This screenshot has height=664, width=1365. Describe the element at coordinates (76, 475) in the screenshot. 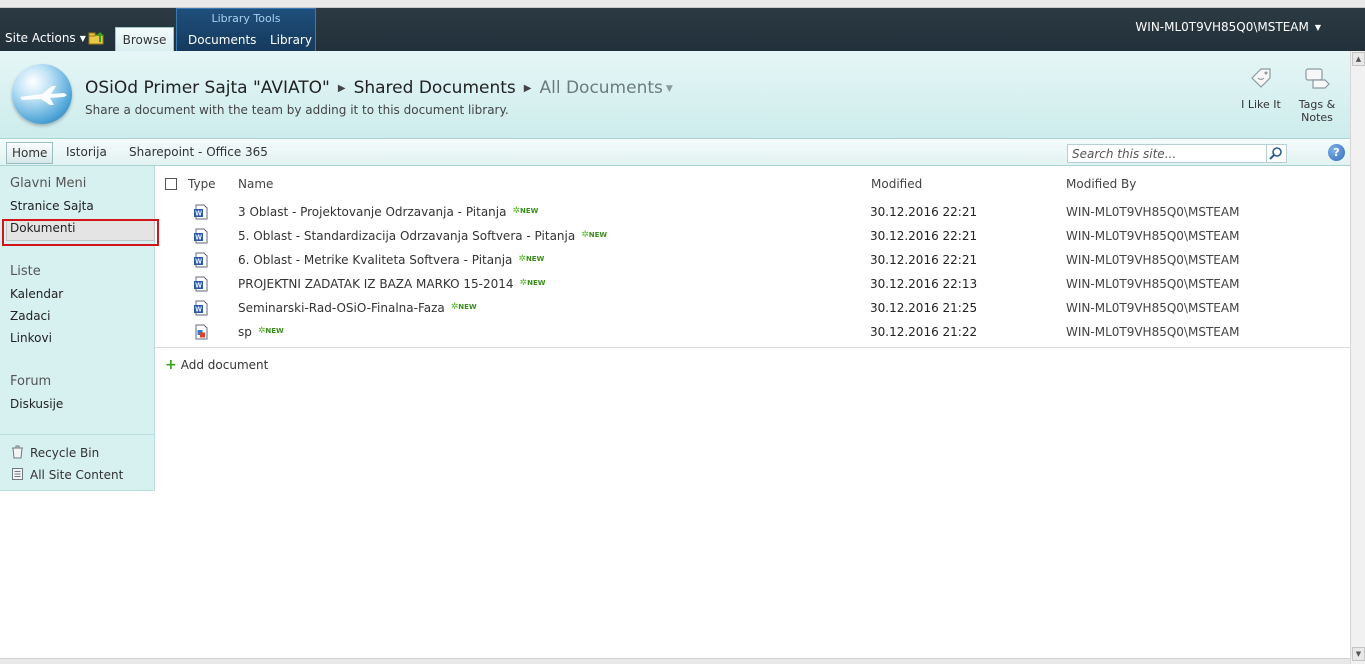

I see `ql-all-site-content: All Site Content` at that location.